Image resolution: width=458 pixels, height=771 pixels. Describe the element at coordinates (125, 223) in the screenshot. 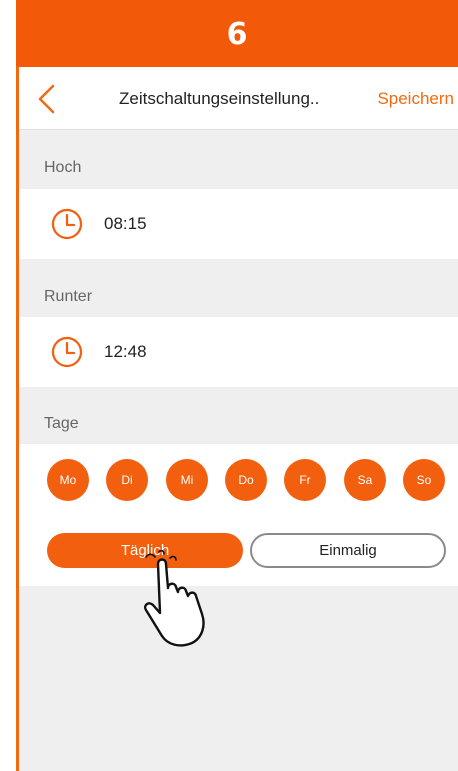

I see `up-time-value: 08:15` at that location.